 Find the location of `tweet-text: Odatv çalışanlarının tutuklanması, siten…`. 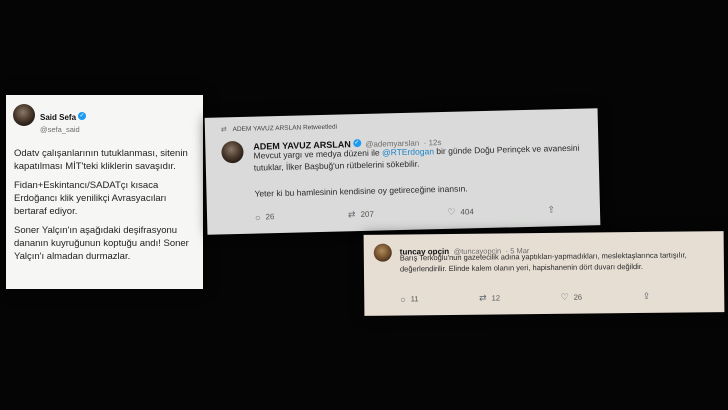

tweet-text: Odatv çalışanlarının tutuklanması, siten… is located at coordinates (107, 205).